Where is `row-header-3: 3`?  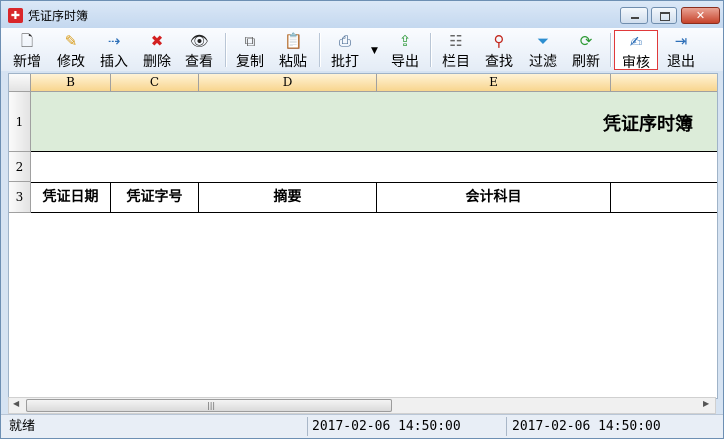 row-header-3: 3 is located at coordinates (20, 197).